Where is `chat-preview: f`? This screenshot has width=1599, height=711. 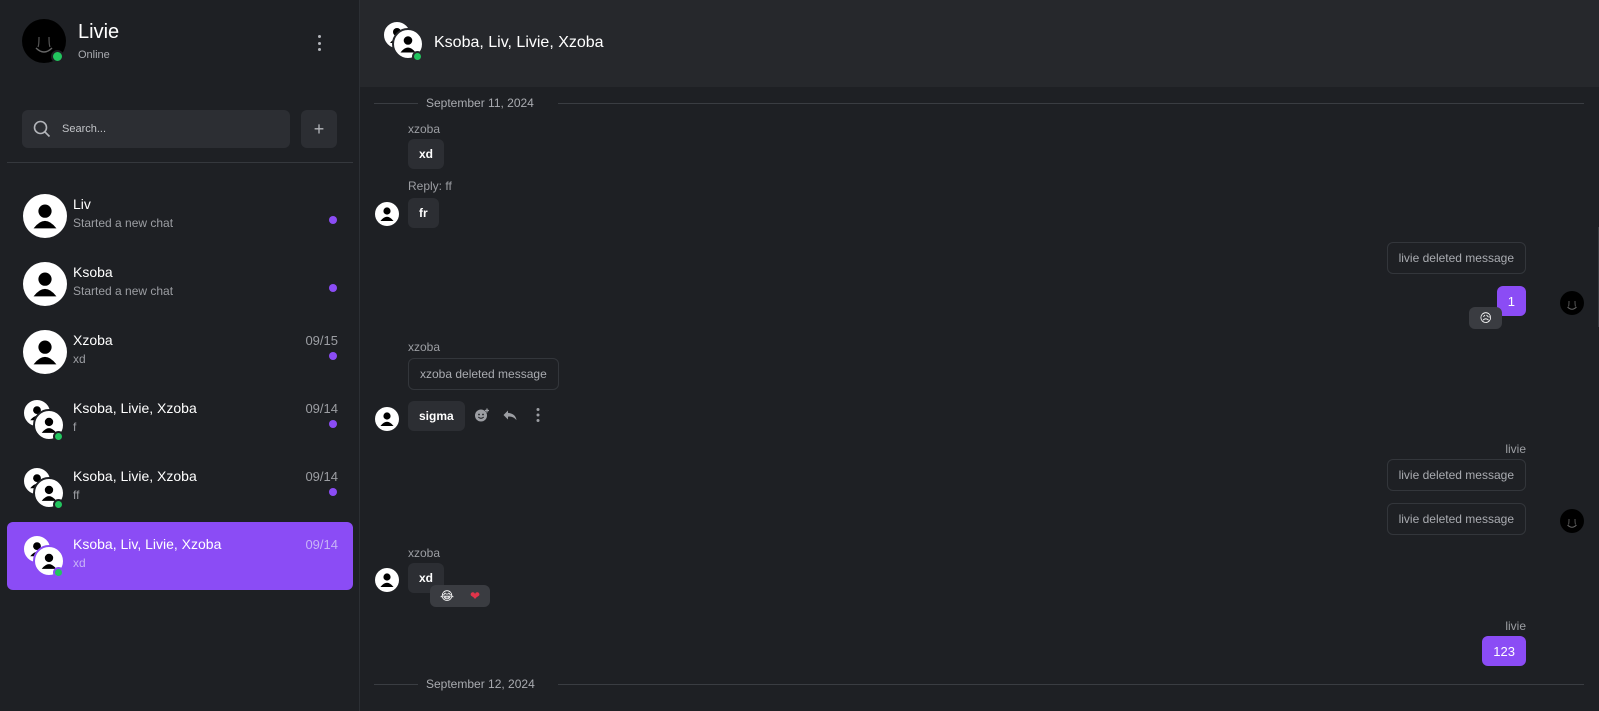
chat-preview: f is located at coordinates (75, 427).